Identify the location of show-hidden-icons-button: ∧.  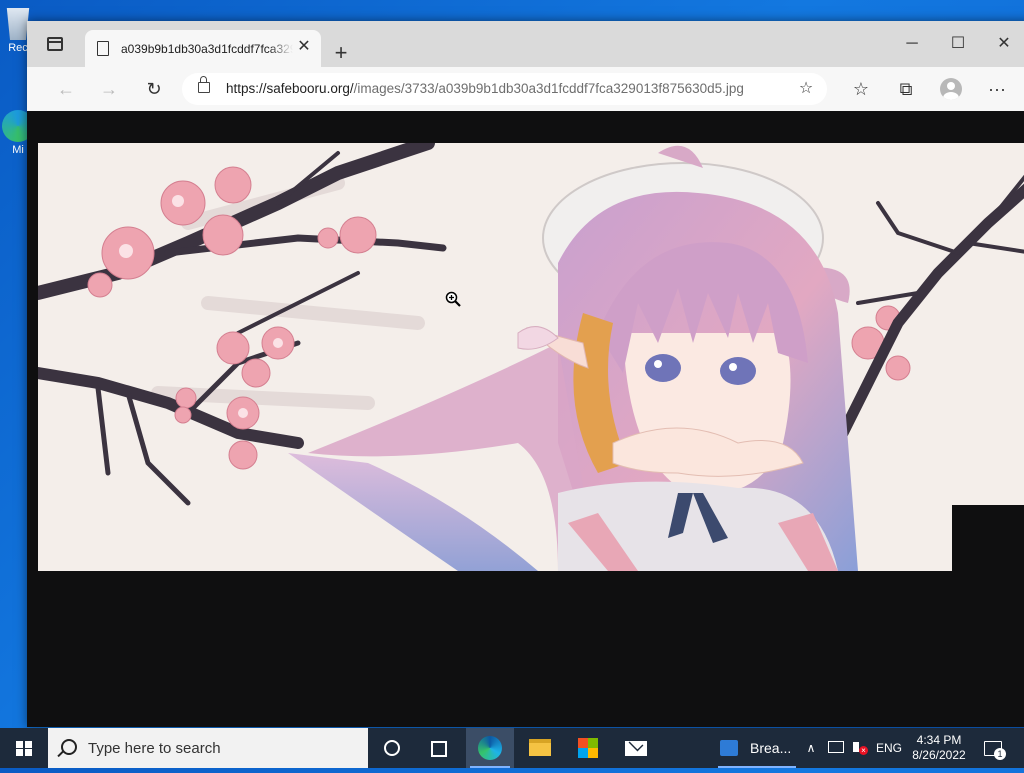
(811, 748).